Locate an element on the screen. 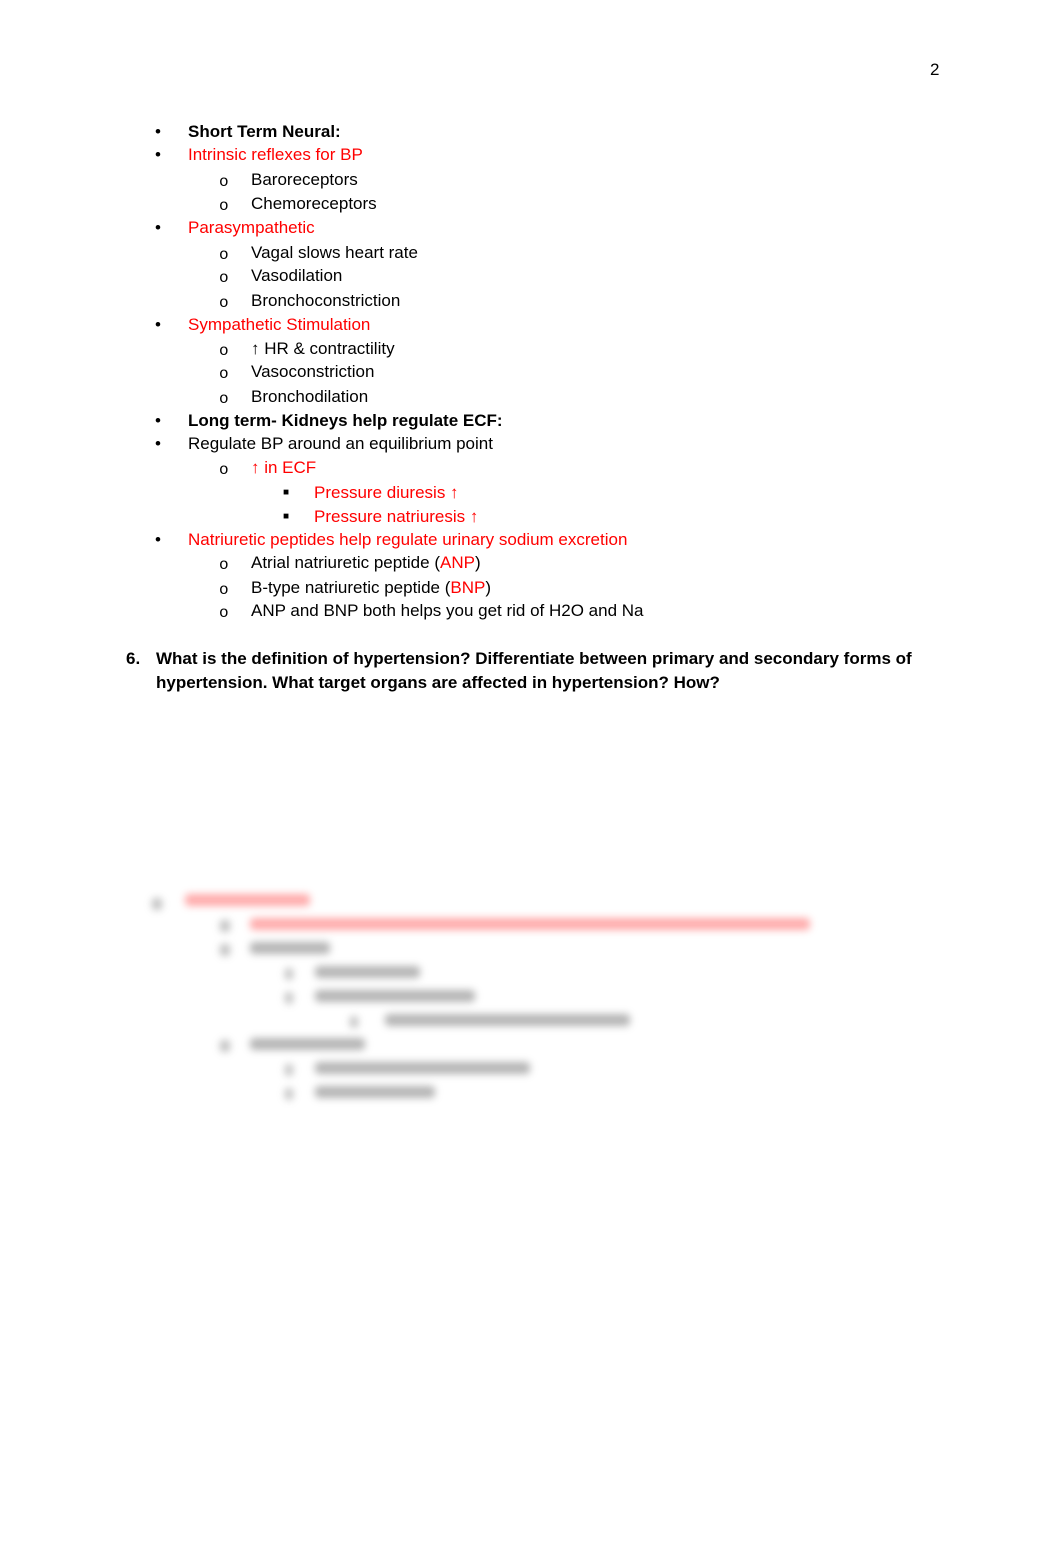 The height and width of the screenshot is (1556, 1062). question-number: 6. is located at coordinates (133, 658).